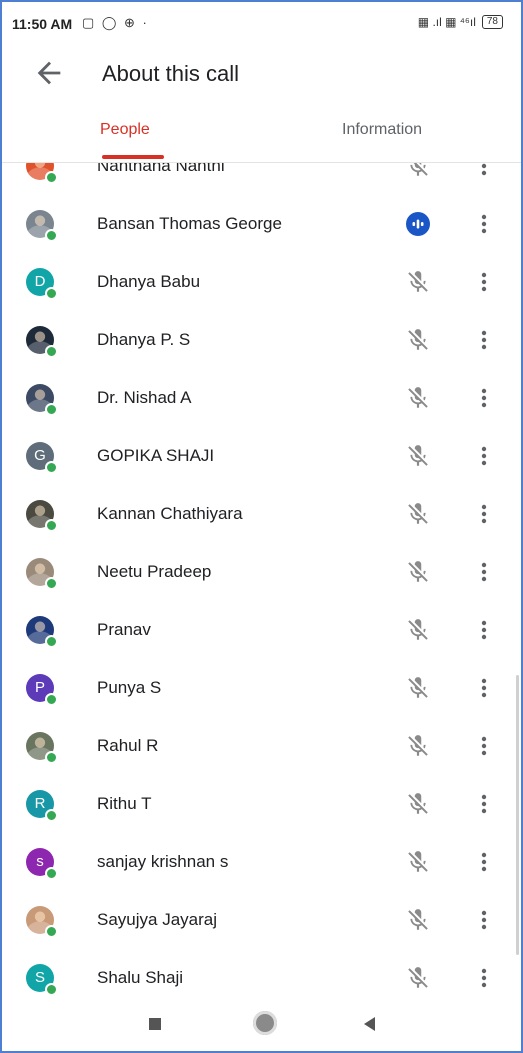 This screenshot has height=1053, width=523. I want to click on status-time: 11:50 AM, so click(42, 24).